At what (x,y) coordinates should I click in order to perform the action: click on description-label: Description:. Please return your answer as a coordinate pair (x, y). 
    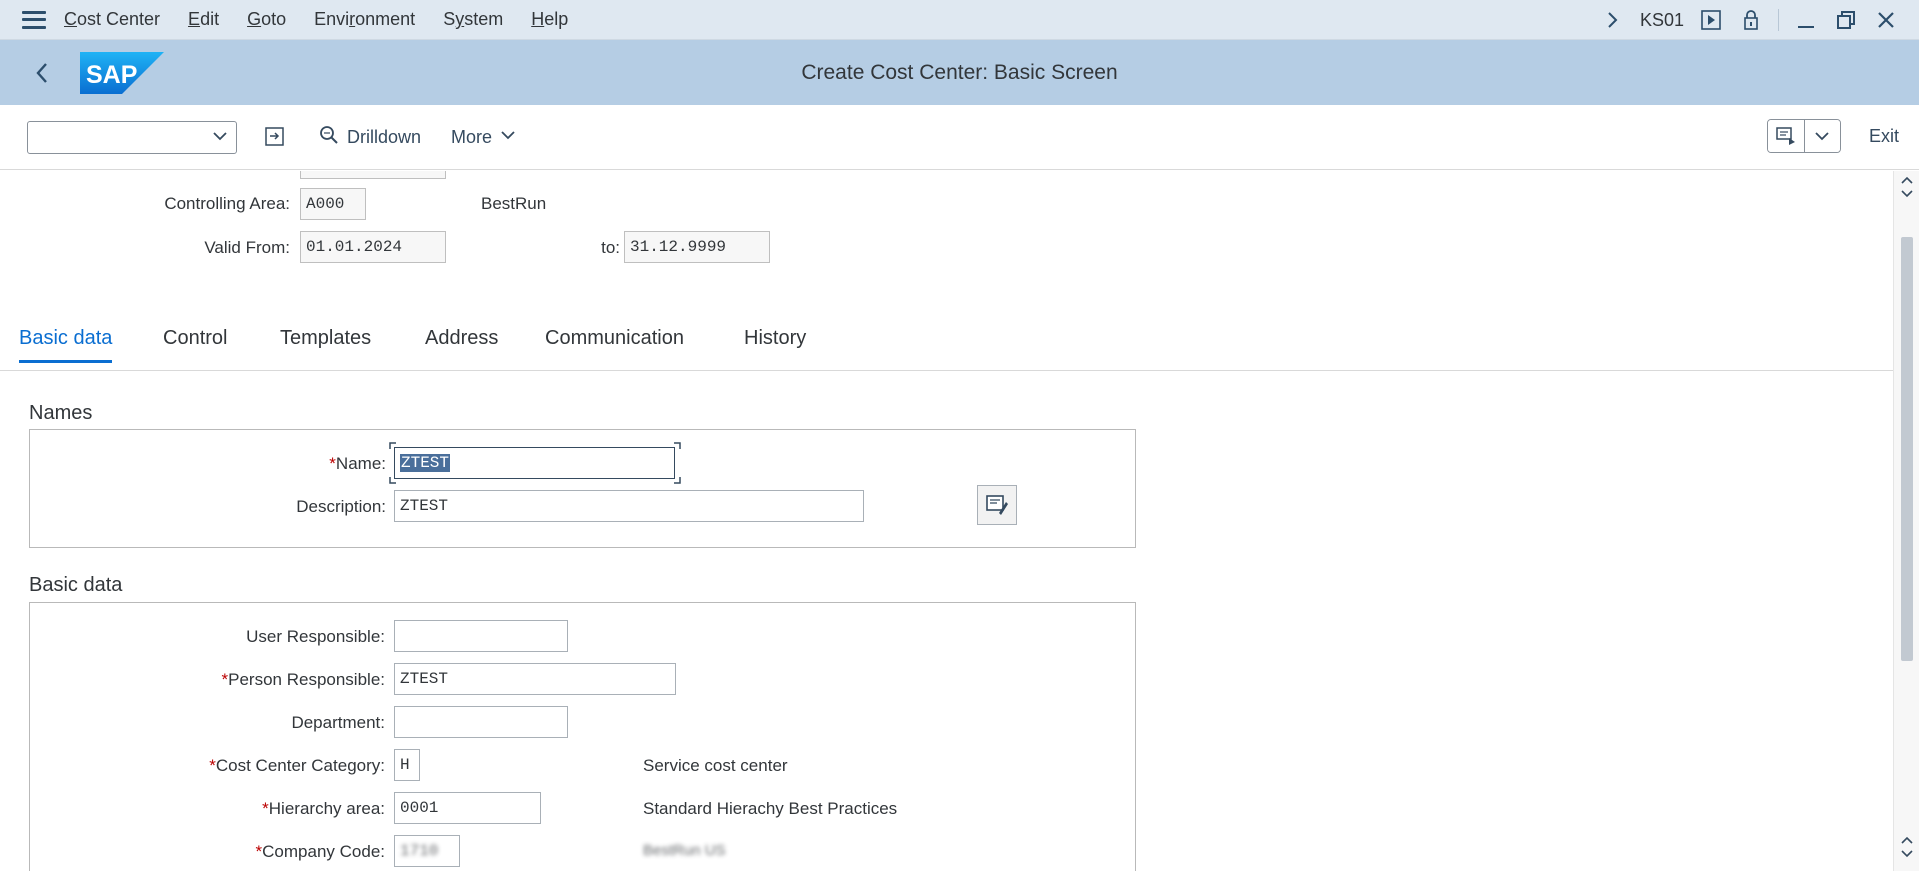
    Looking at the image, I should click on (341, 506).